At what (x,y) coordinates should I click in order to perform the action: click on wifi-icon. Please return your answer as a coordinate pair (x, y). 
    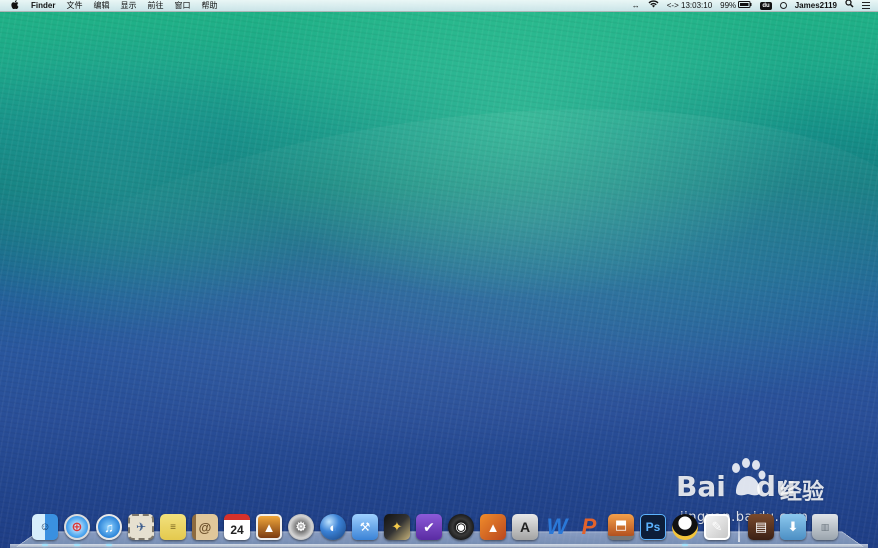
    Looking at the image, I should click on (653, 6).